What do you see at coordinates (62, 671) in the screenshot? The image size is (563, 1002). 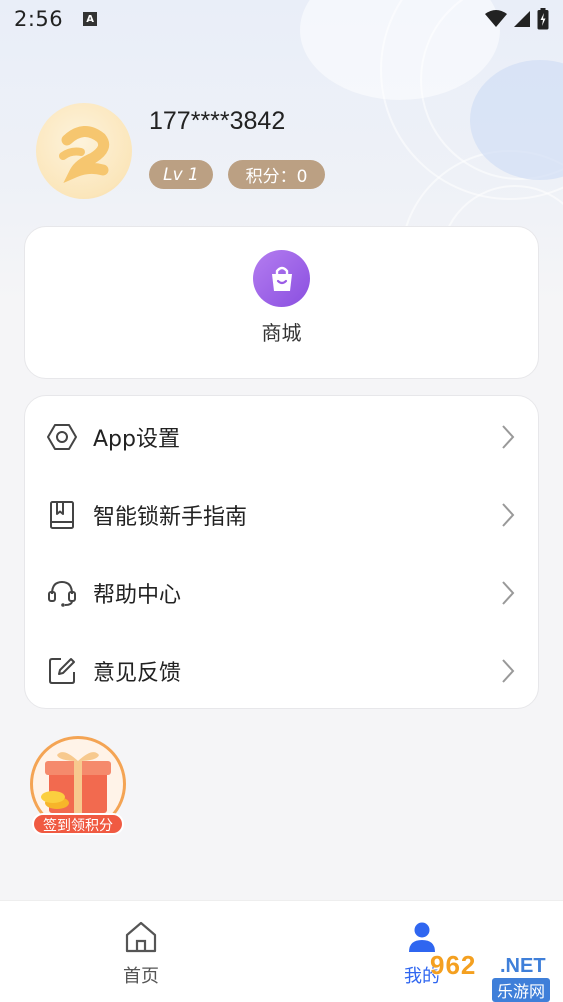 I see `edit-icon` at bounding box center [62, 671].